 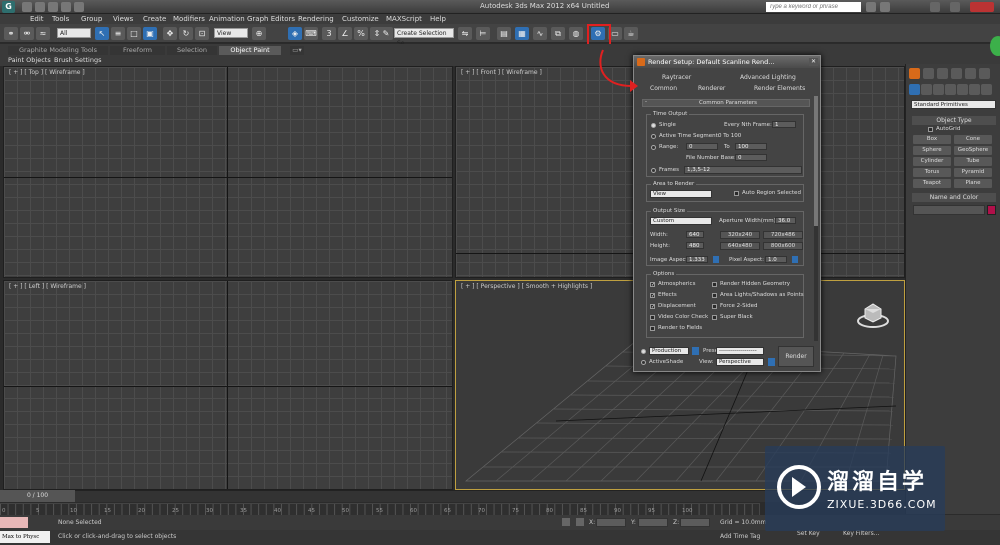 What do you see at coordinates (953, 104) in the screenshot?
I see `primitives-dropdown: Standard Primitives` at bounding box center [953, 104].